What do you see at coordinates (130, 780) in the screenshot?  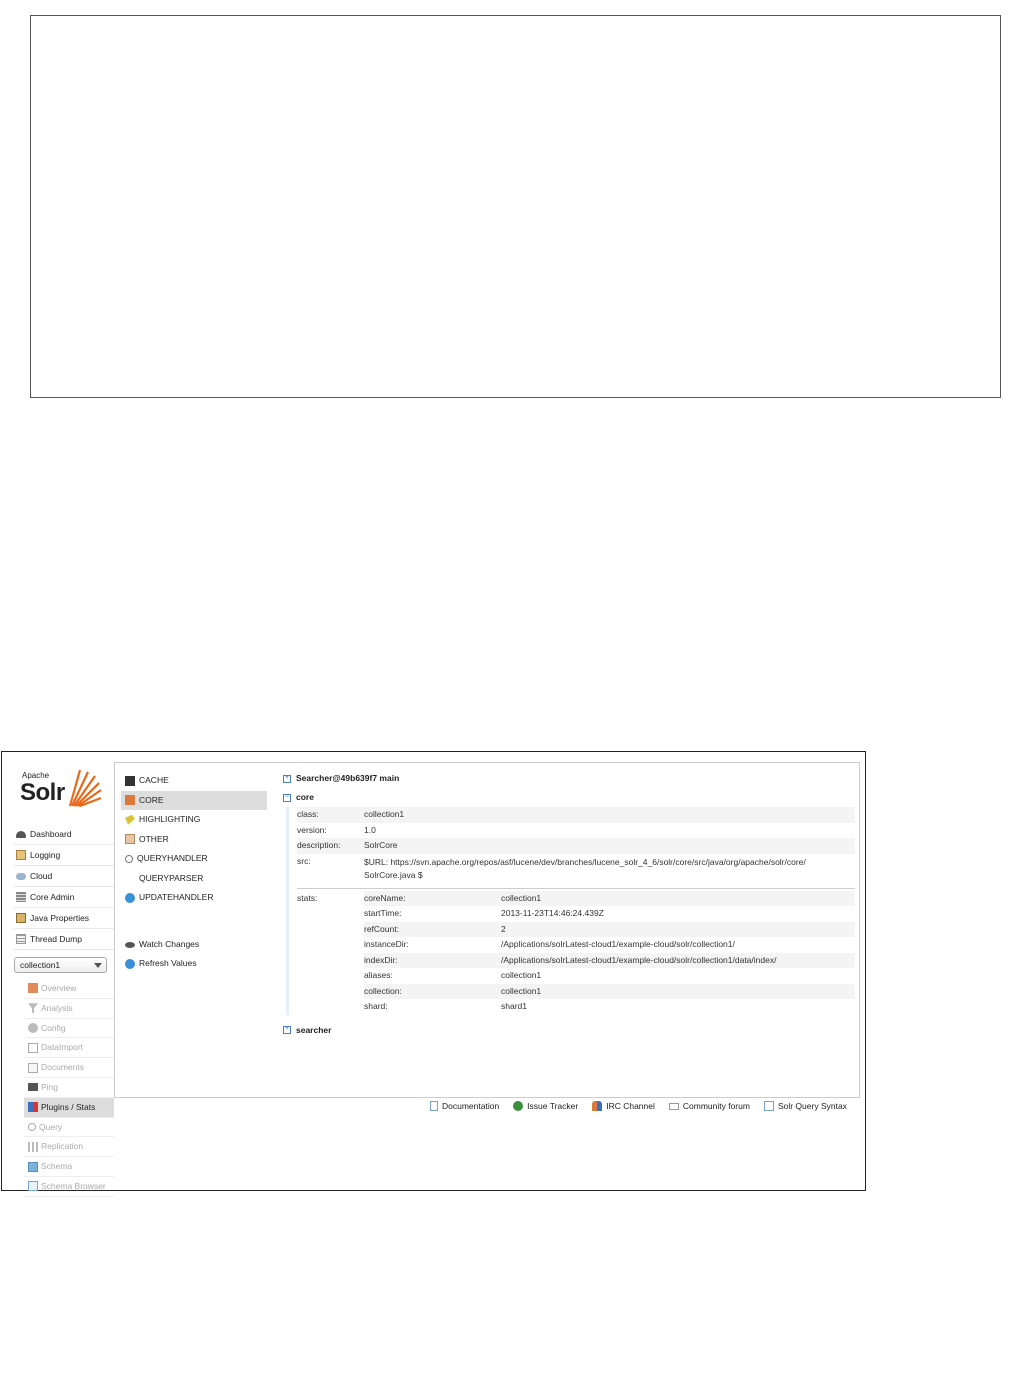 I see `floppy-icon` at bounding box center [130, 780].